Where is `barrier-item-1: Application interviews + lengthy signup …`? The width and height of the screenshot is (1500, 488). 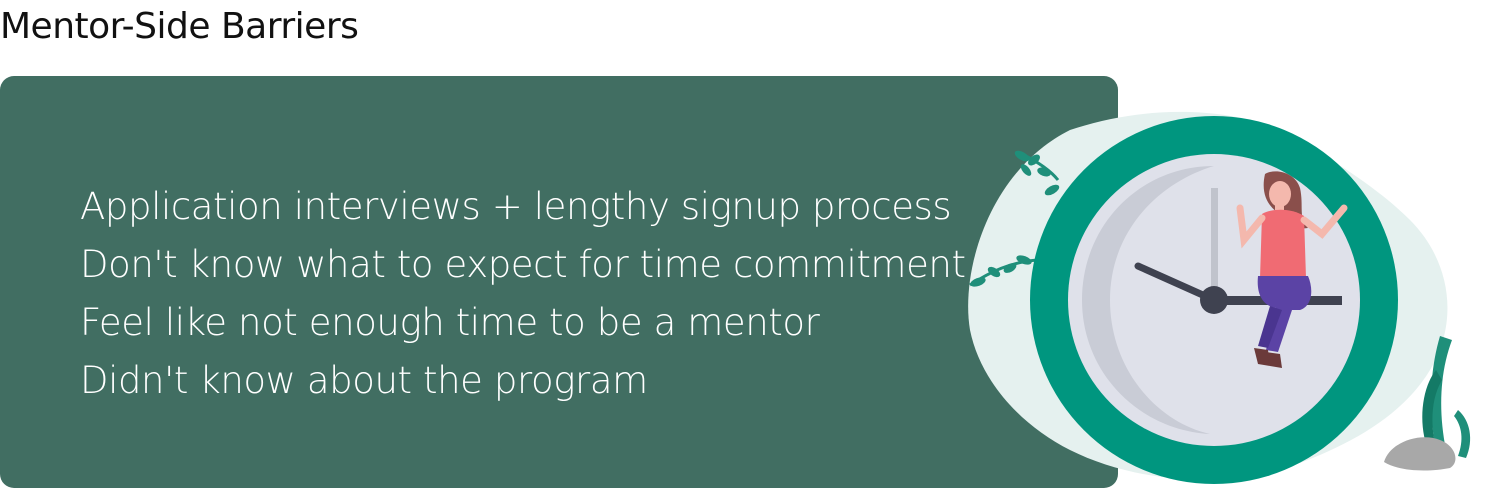 barrier-item-1: Application interviews + lengthy signup … is located at coordinates (516, 206).